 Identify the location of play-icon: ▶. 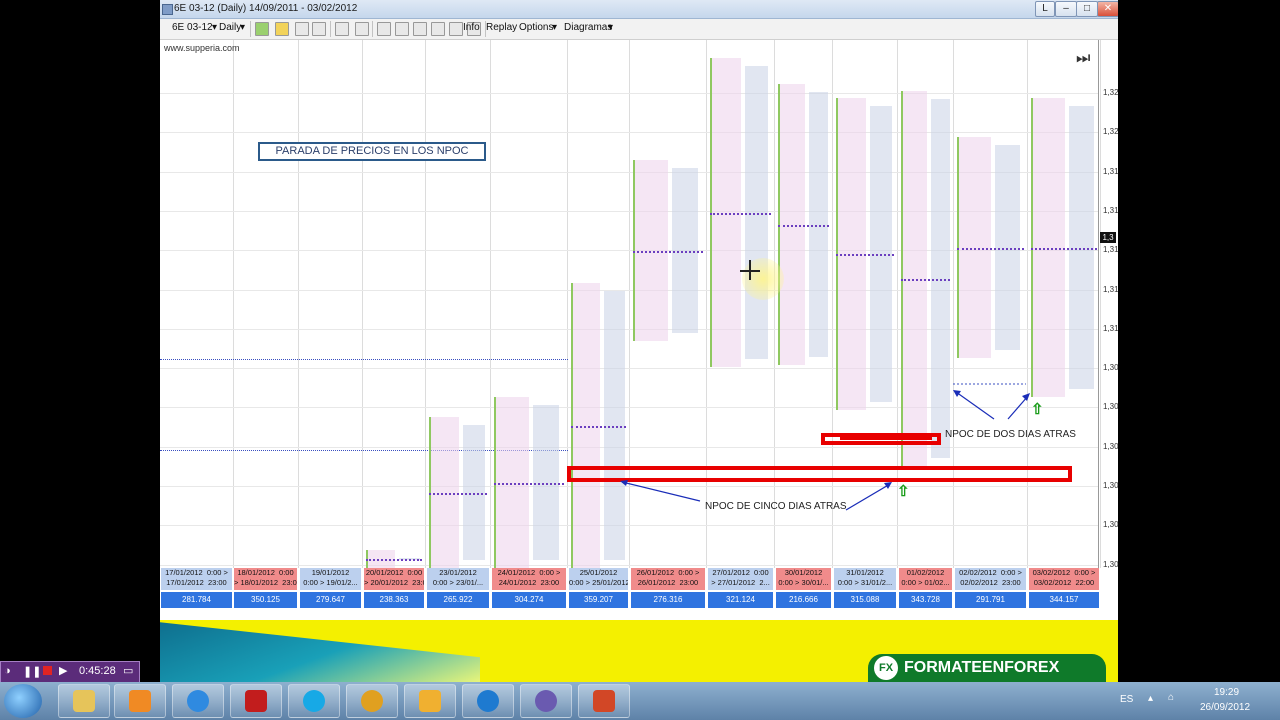
(63, 670).